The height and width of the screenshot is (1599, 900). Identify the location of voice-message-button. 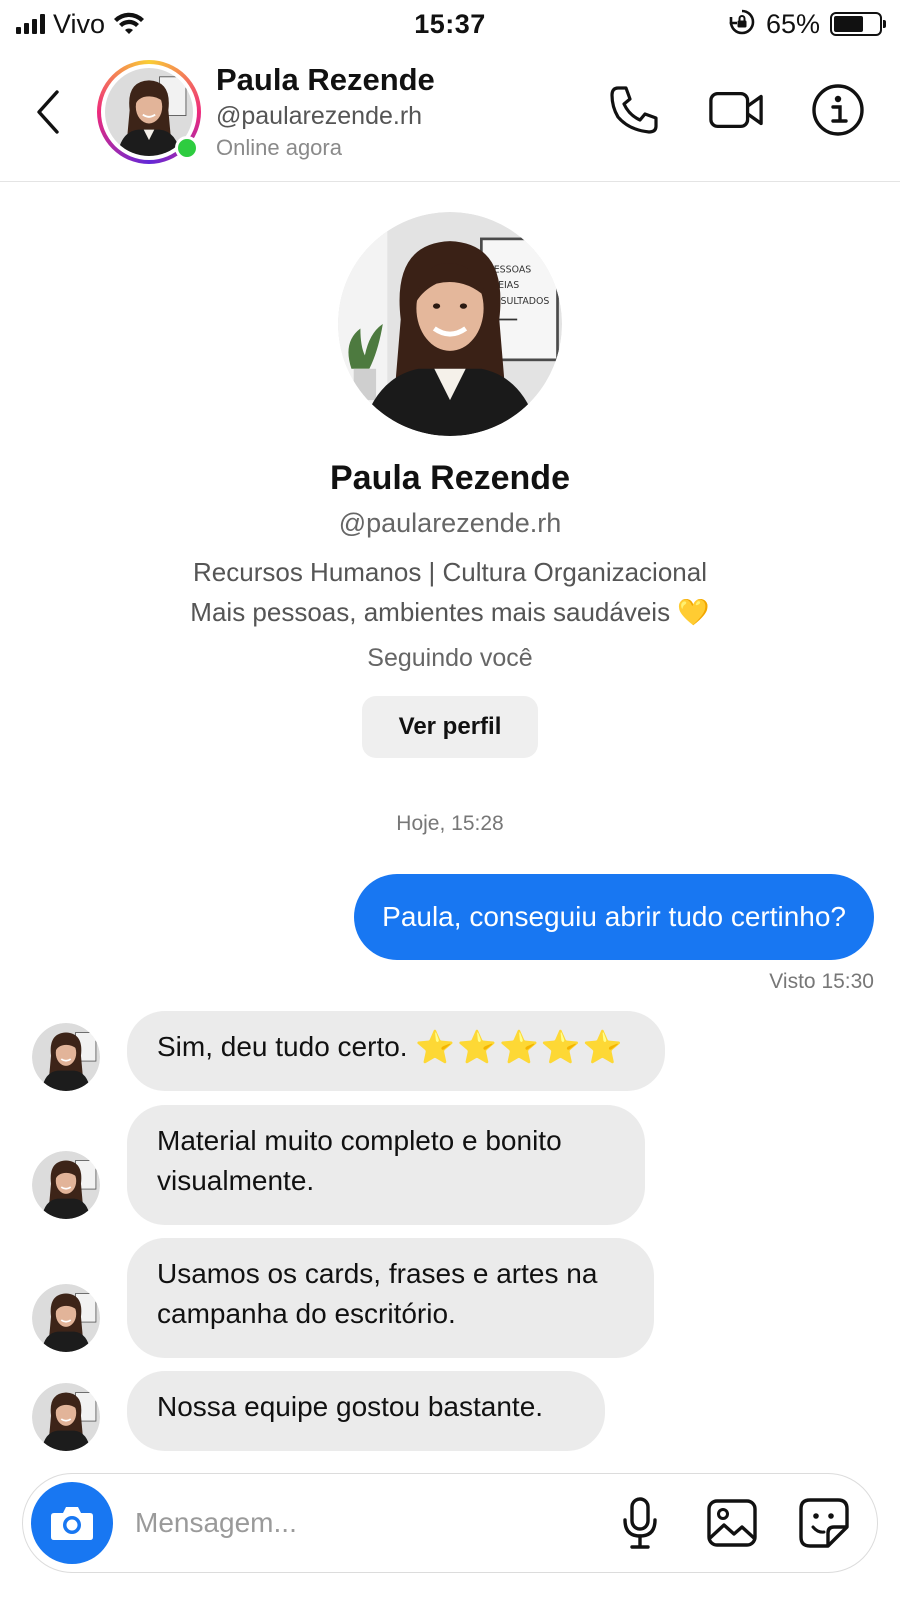
(640, 1523).